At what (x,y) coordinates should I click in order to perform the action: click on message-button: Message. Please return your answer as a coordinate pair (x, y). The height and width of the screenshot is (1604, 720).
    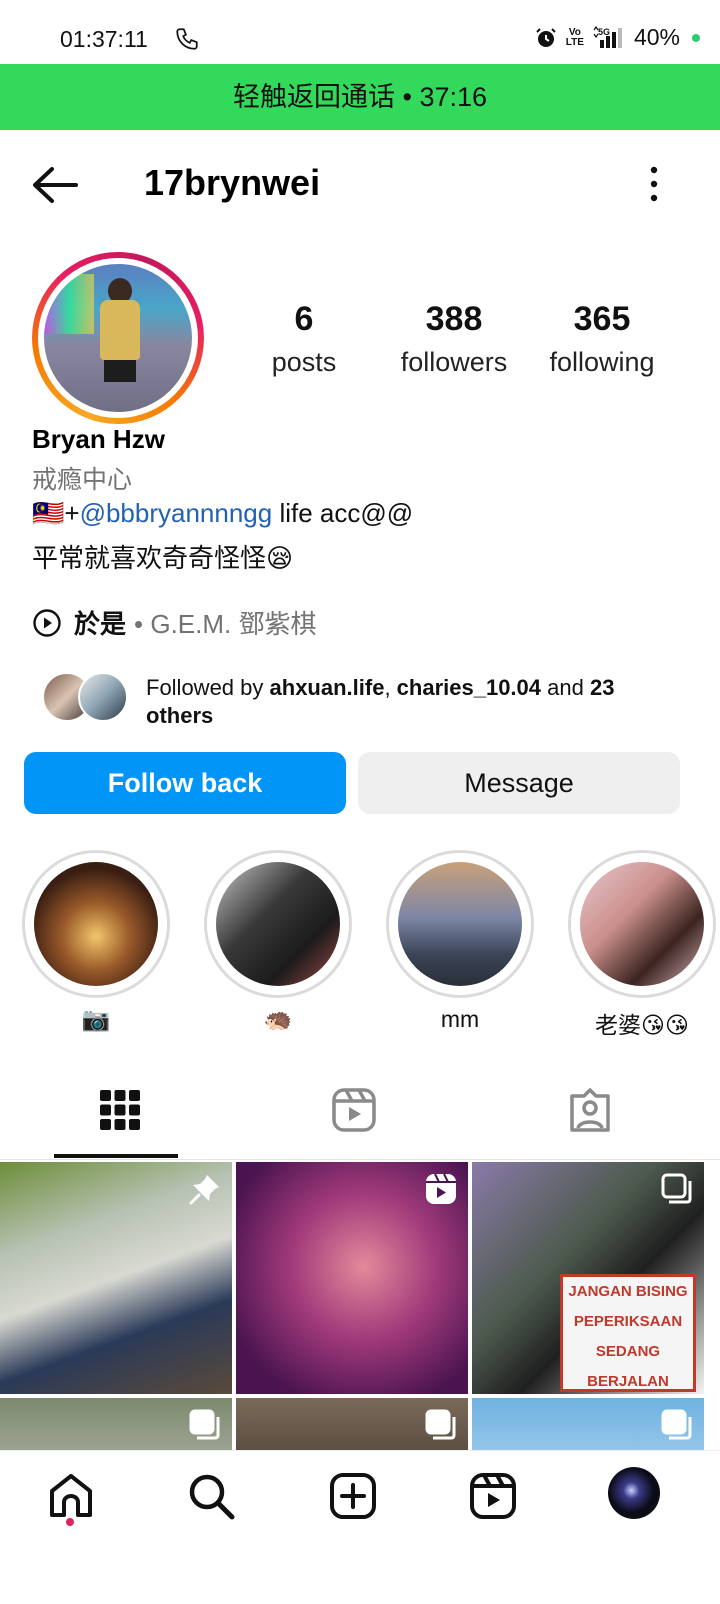
    Looking at the image, I should click on (519, 783).